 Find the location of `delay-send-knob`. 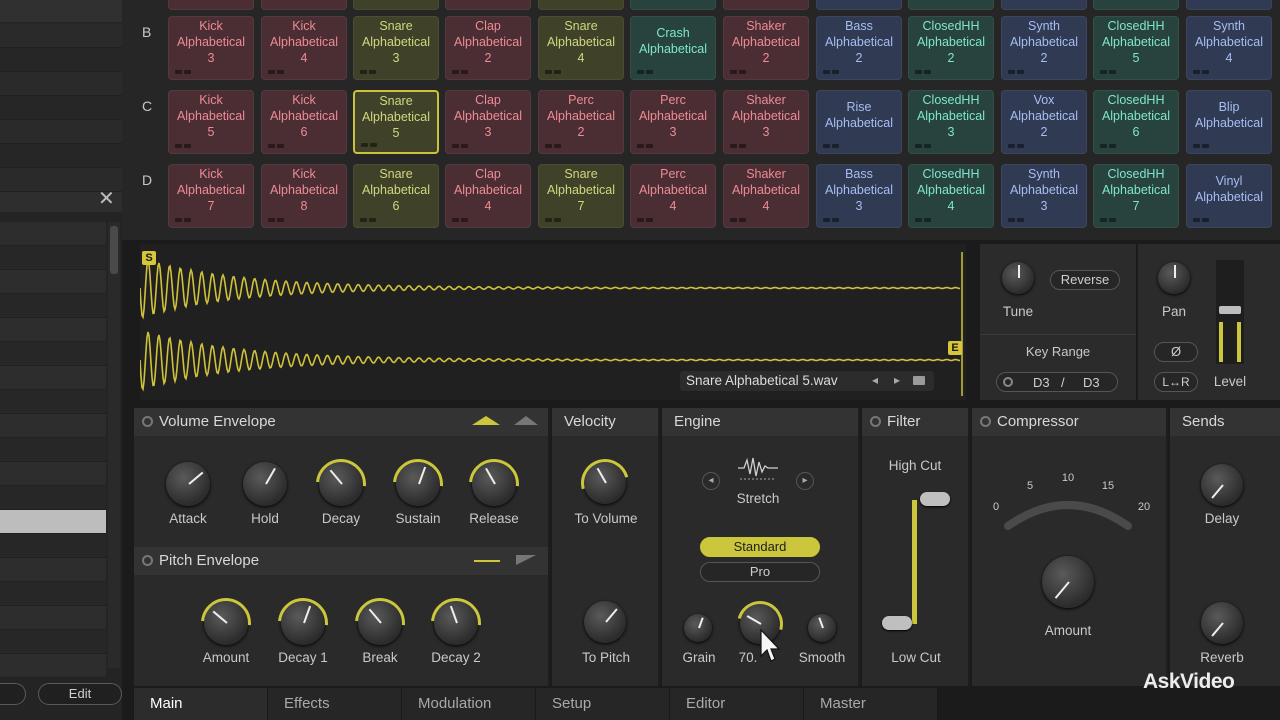

delay-send-knob is located at coordinates (1222, 485).